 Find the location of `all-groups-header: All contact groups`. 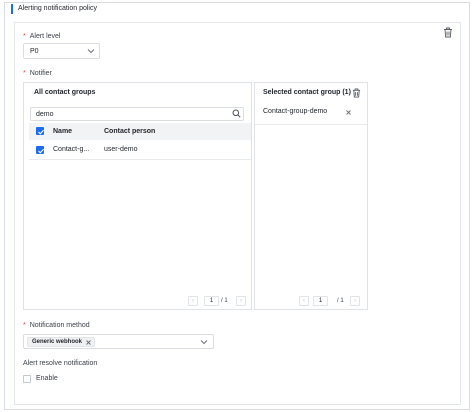

all-groups-header: All contact groups is located at coordinates (65, 92).